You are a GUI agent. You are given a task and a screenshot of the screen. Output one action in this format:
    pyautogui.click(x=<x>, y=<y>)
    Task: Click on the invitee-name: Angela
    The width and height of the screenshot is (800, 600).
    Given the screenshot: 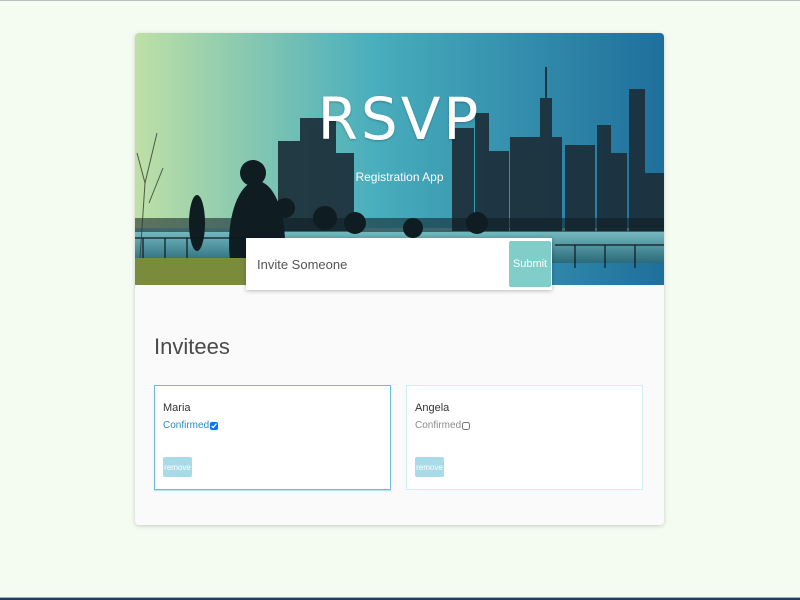 What is the action you would take?
    pyautogui.click(x=432, y=408)
    